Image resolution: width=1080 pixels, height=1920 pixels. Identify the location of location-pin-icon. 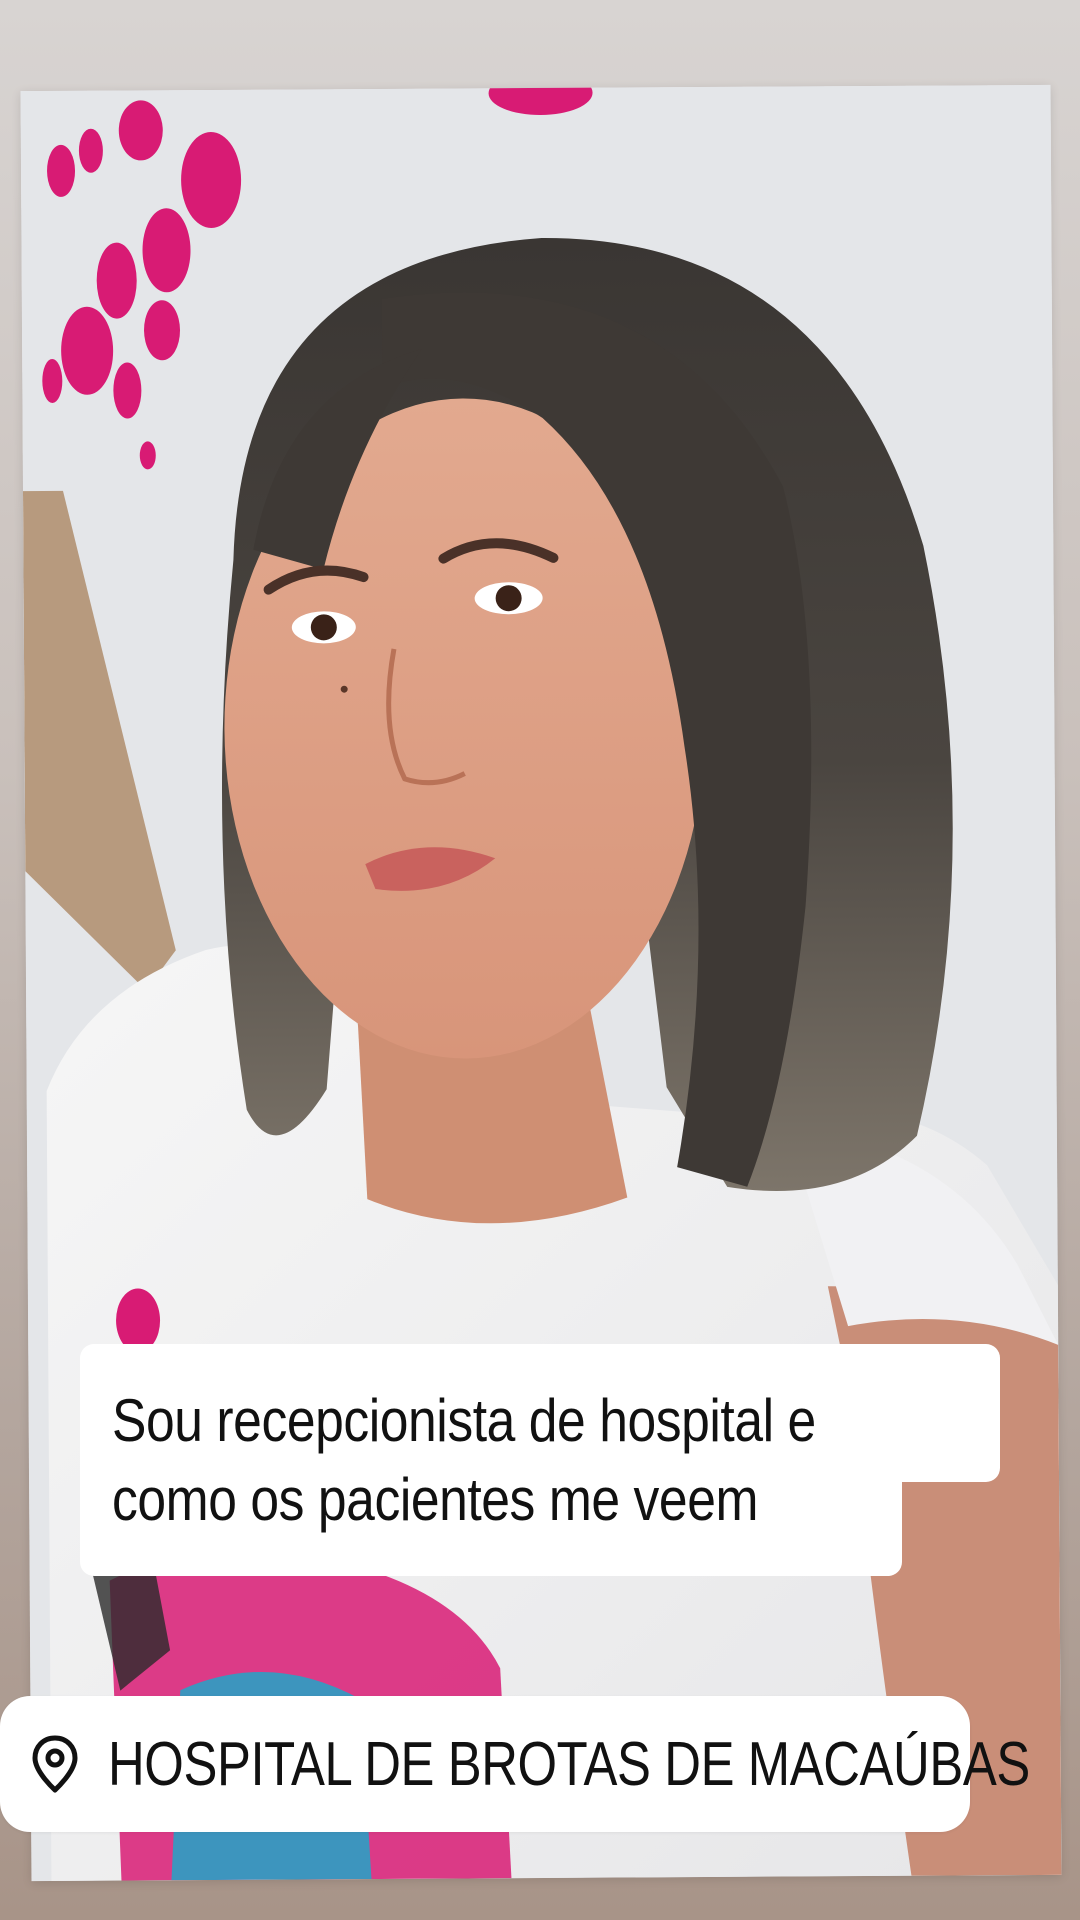
(55, 1764).